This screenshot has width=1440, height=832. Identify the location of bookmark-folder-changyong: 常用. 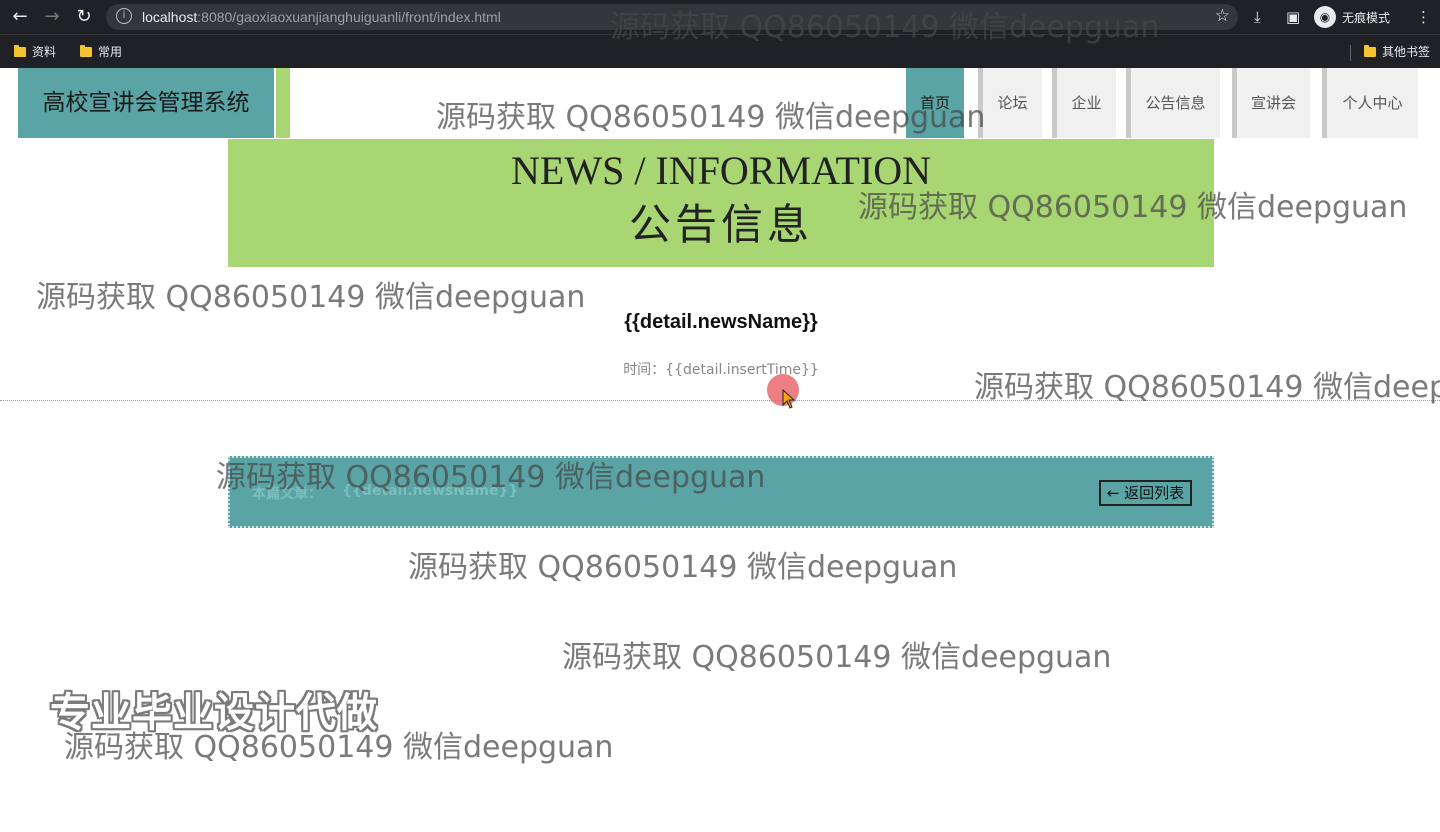
(101, 51).